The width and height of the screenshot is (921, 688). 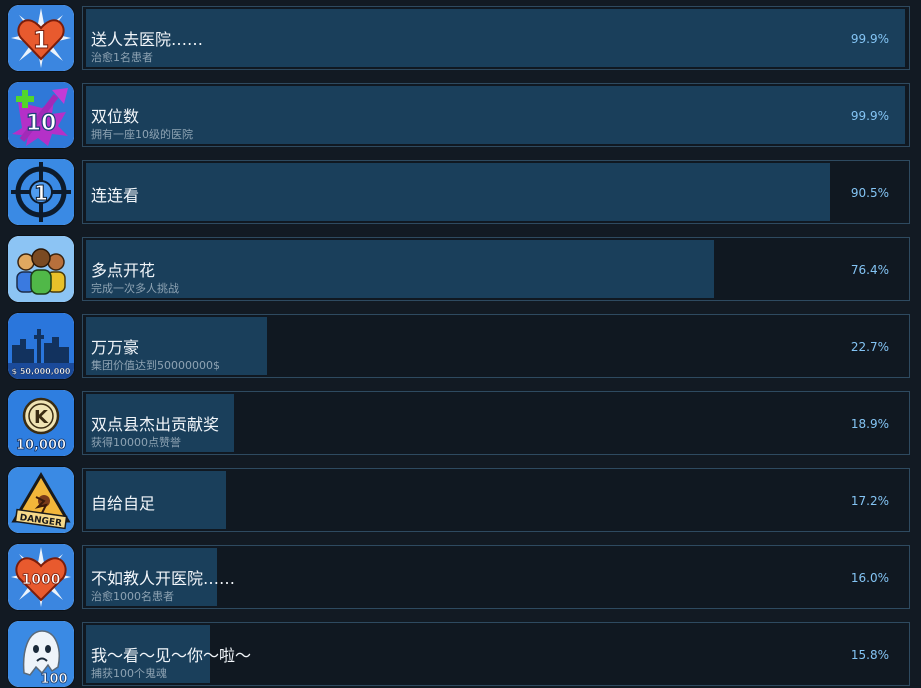 What do you see at coordinates (496, 654) in the screenshot?
I see `achievement-panel: 我～看～见～你～啦～ 捕获100个鬼魂 15.8%` at bounding box center [496, 654].